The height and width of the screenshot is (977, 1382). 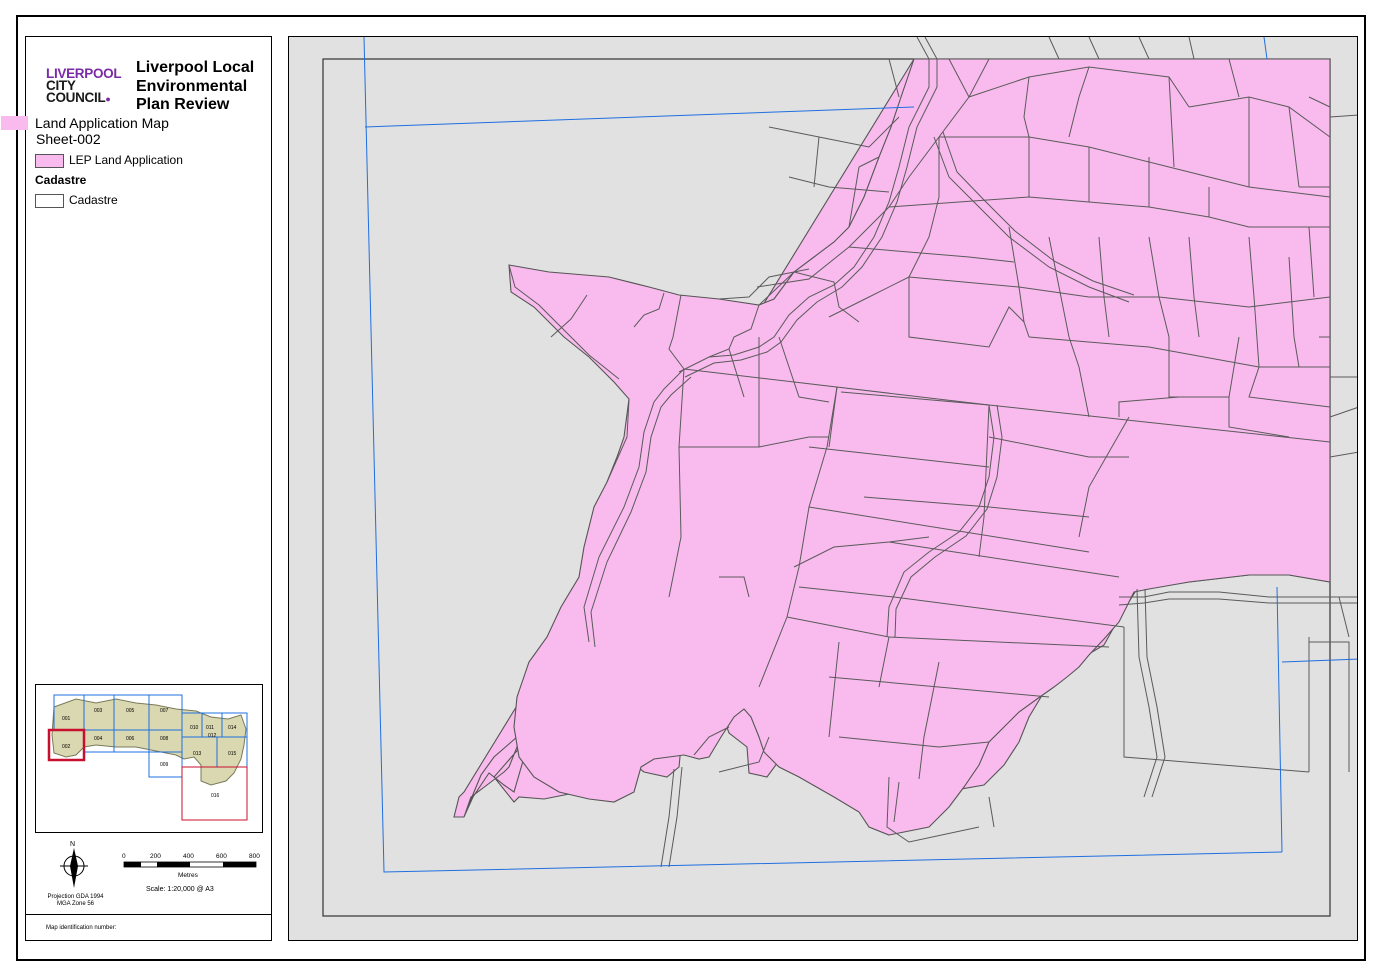 What do you see at coordinates (188, 856) in the screenshot?
I see `scale-tick-400: 400` at bounding box center [188, 856].